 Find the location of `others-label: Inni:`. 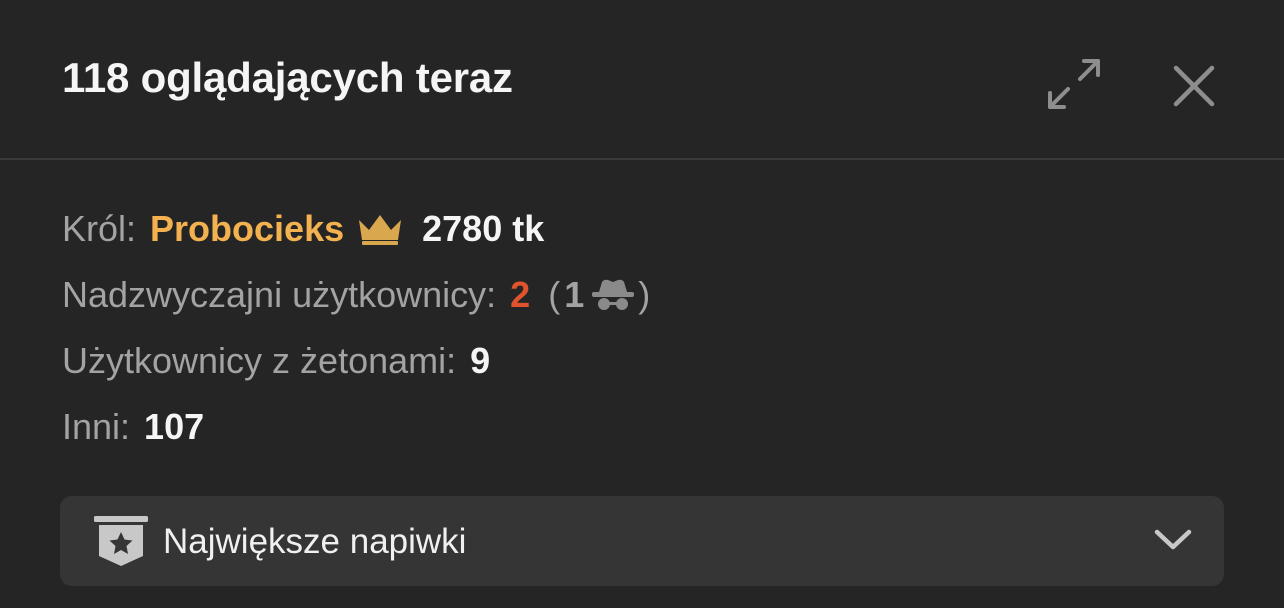

others-label: Inni: is located at coordinates (96, 426).